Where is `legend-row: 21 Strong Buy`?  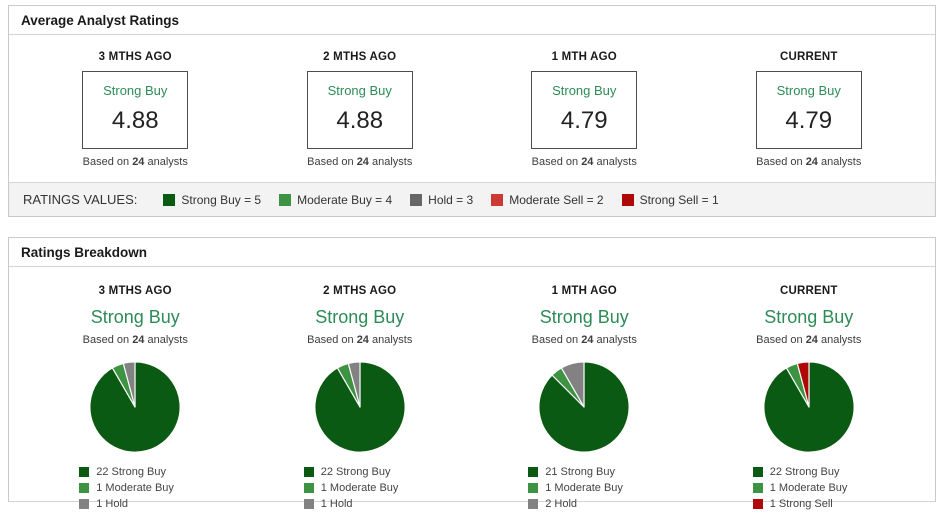
legend-row: 21 Strong Buy is located at coordinates (584, 472).